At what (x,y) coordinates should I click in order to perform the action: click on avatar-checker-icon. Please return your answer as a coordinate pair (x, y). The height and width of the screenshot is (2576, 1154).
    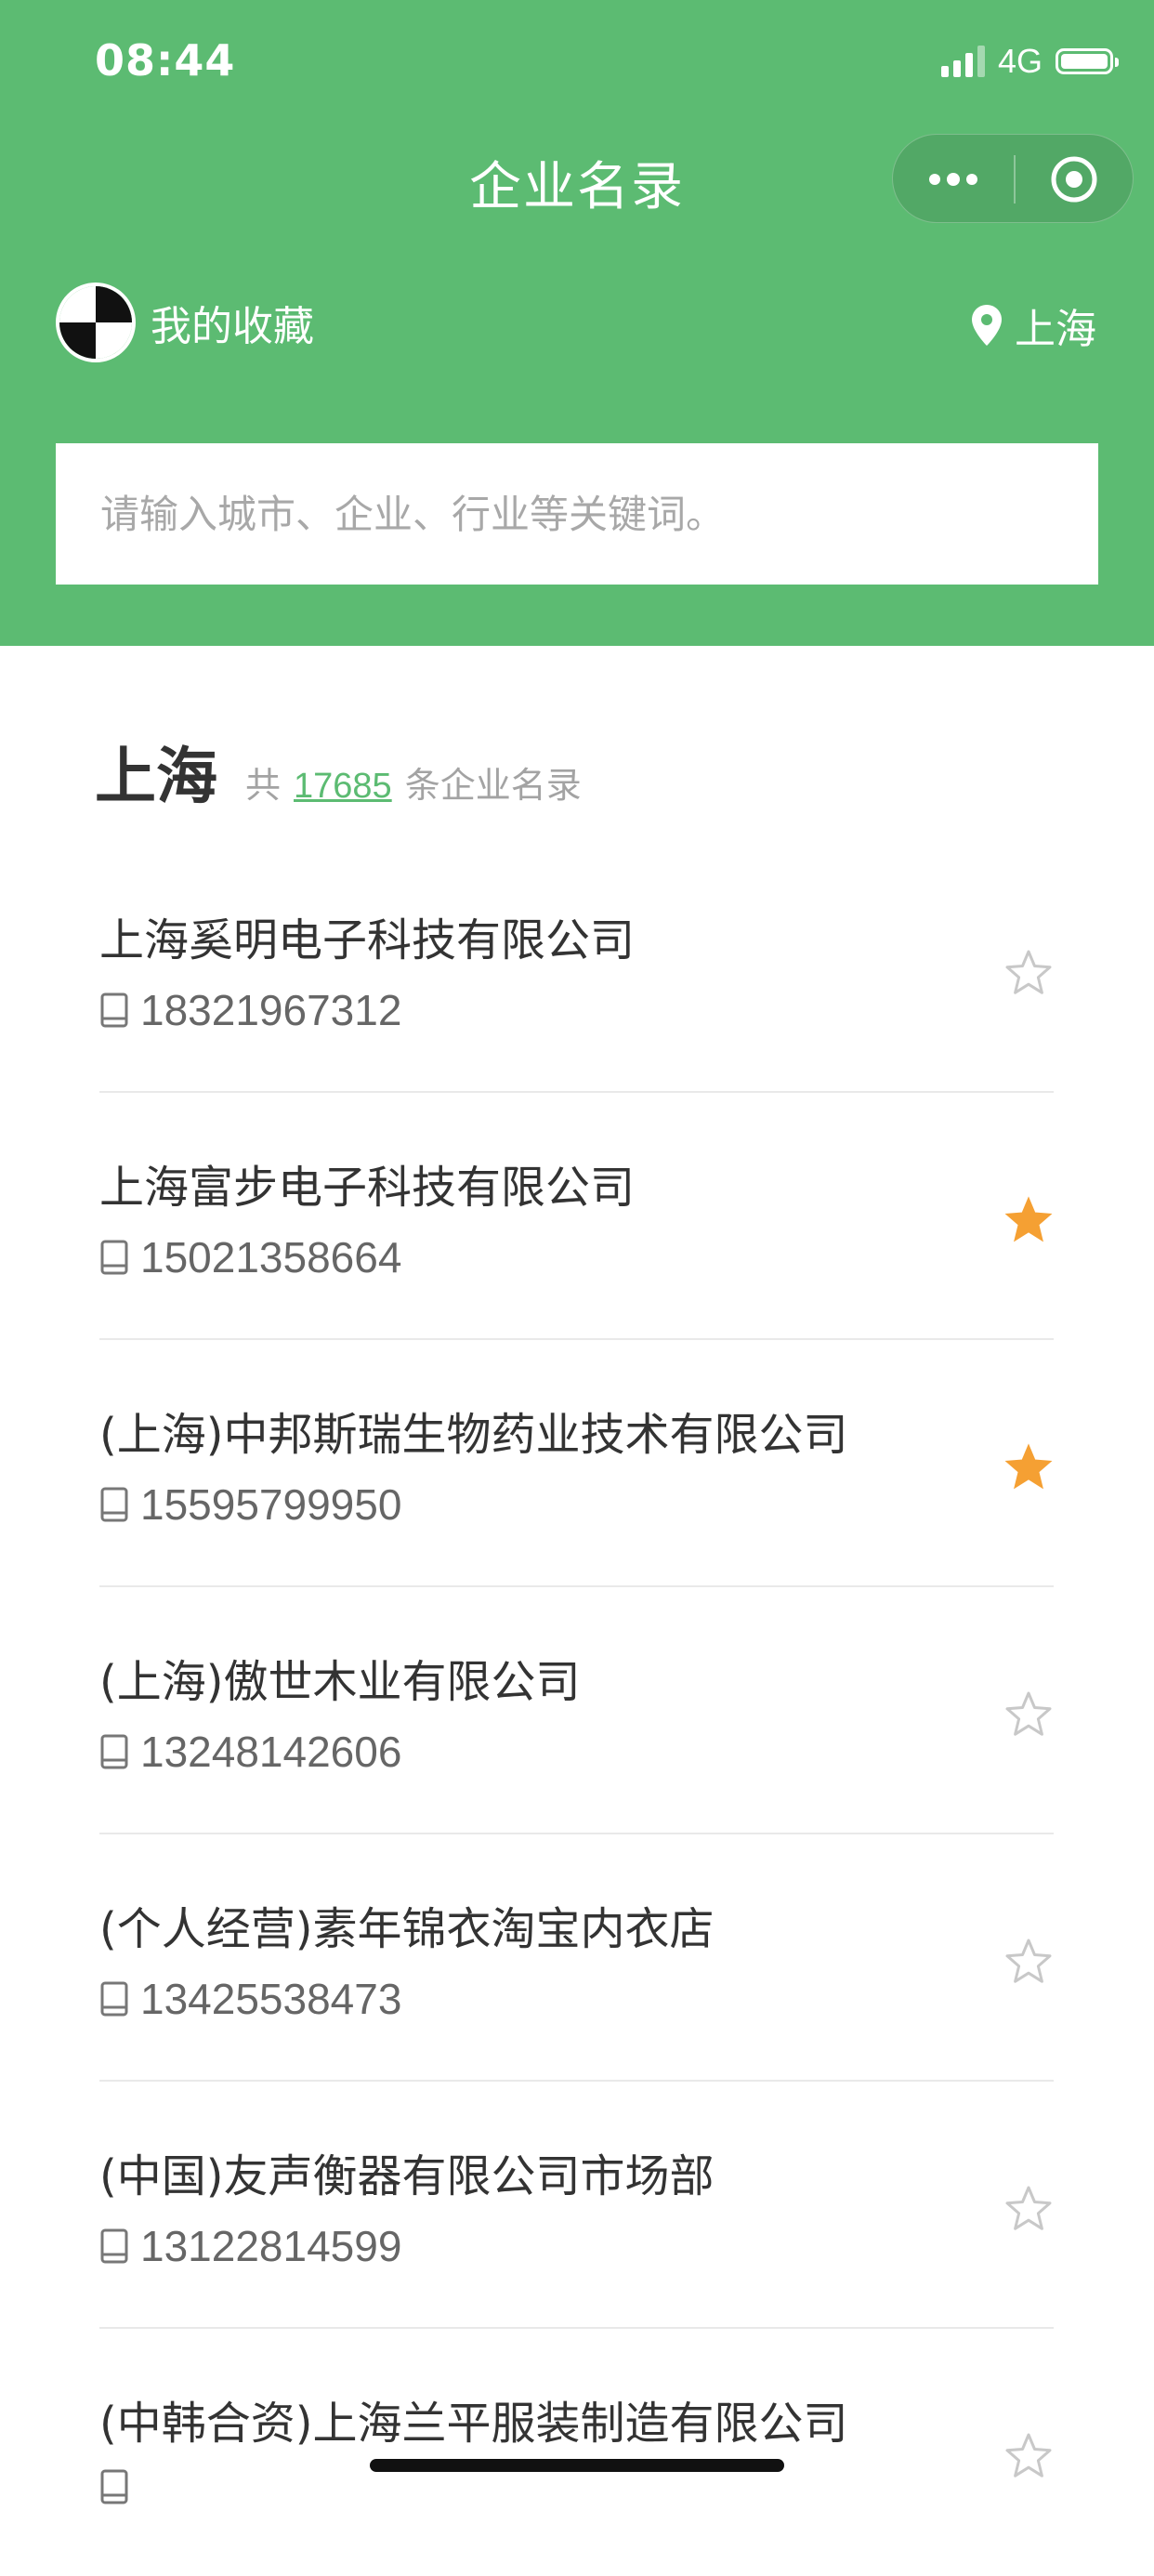
    Looking at the image, I should click on (96, 322).